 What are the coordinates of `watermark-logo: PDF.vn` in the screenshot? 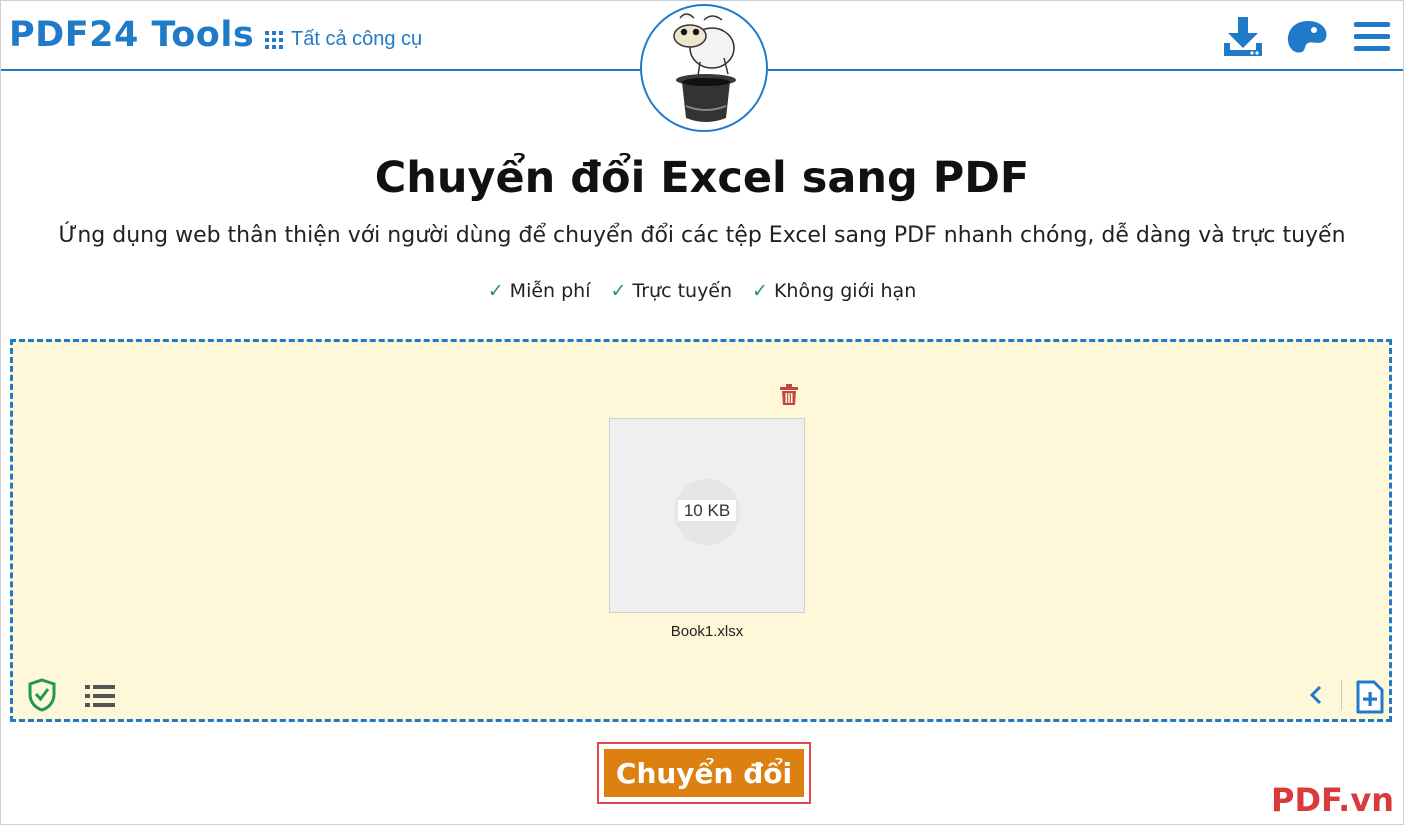 It's located at (1332, 800).